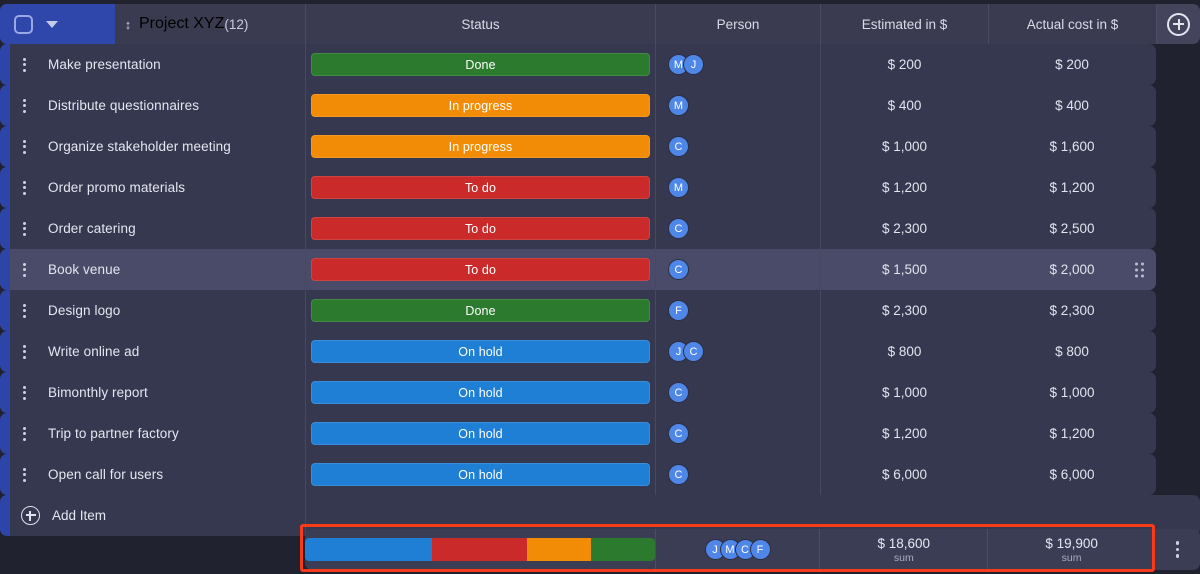  Describe the element at coordinates (904, 24) in the screenshot. I see `column-header-estimated: Estimated in $` at that location.